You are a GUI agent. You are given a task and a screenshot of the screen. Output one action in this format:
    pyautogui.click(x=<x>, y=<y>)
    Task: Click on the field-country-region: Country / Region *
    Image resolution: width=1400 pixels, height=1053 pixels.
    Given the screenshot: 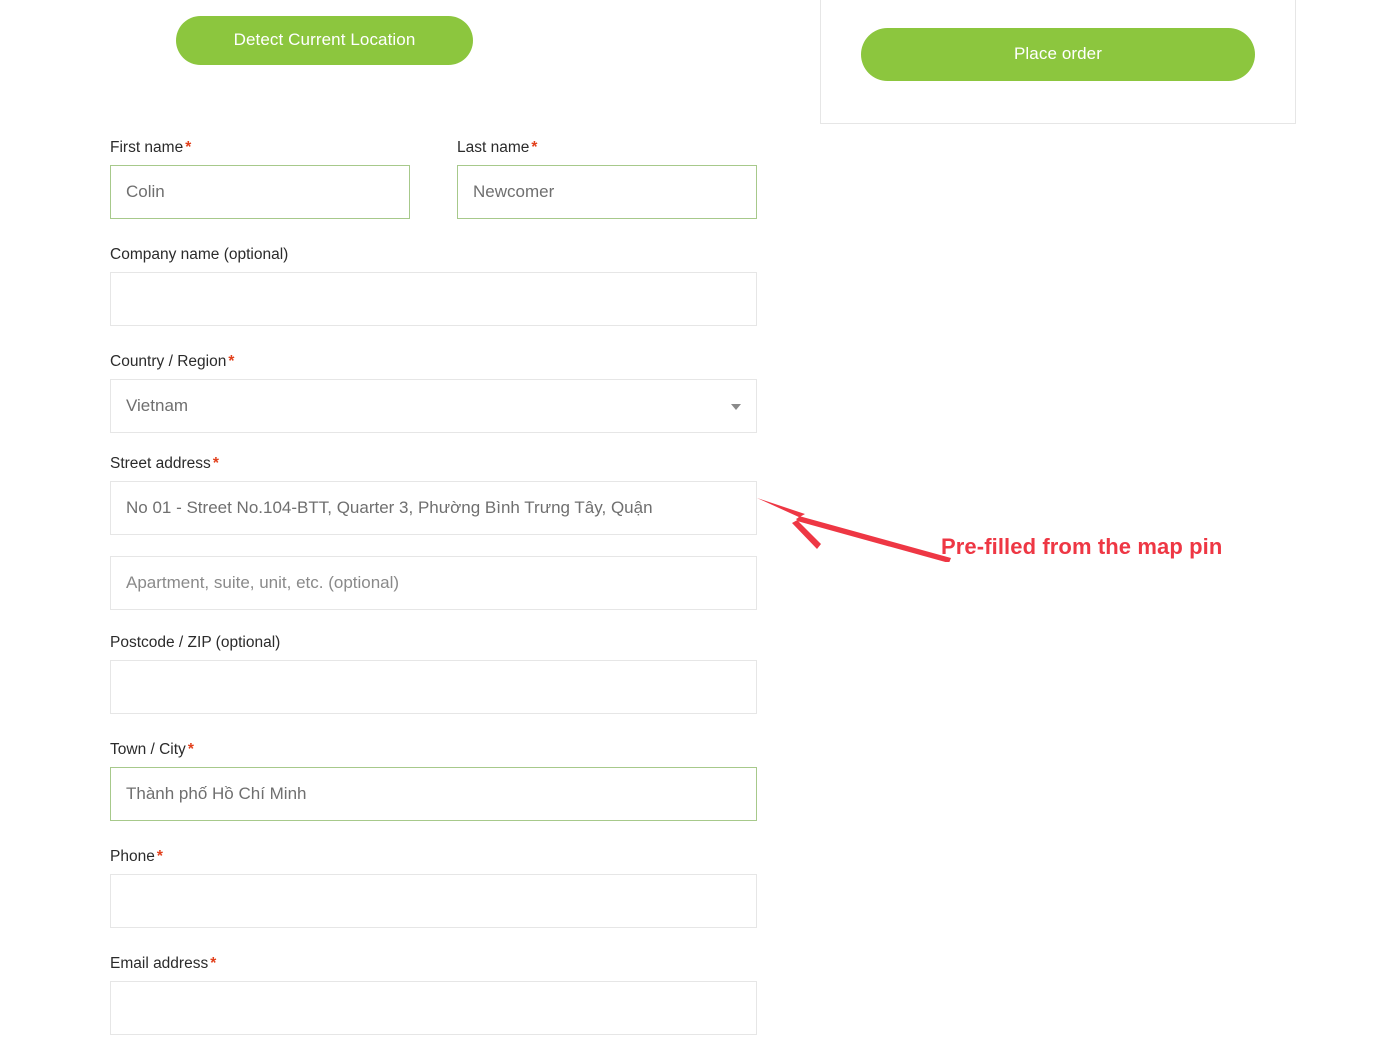 What is the action you would take?
    pyautogui.click(x=433, y=393)
    